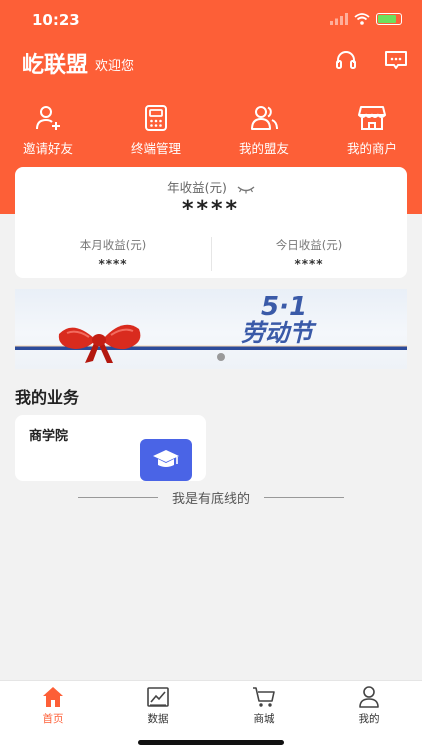  I want to click on banner-pagination-dot, so click(221, 357).